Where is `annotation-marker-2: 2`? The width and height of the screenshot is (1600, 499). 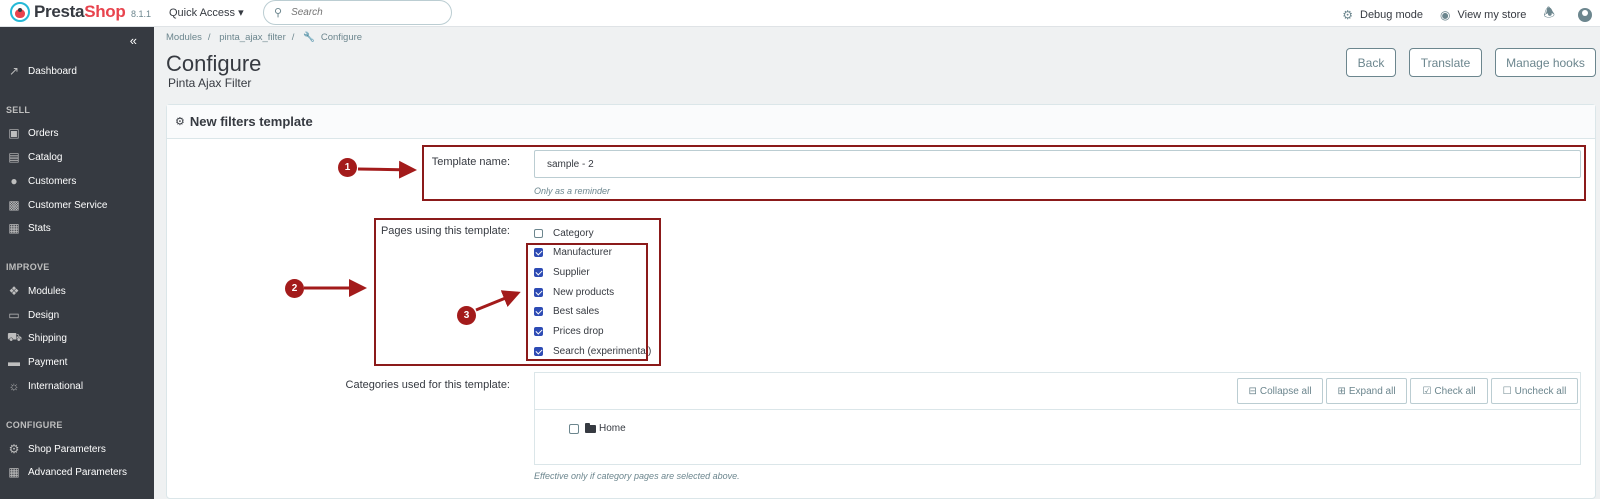 annotation-marker-2: 2 is located at coordinates (294, 288).